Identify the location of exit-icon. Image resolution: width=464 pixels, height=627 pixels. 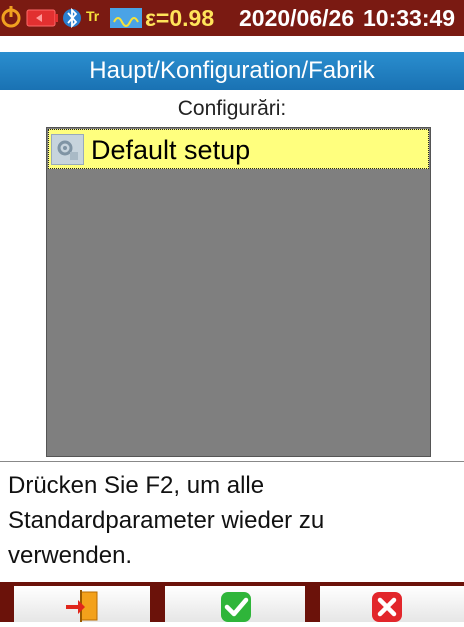
(82, 606).